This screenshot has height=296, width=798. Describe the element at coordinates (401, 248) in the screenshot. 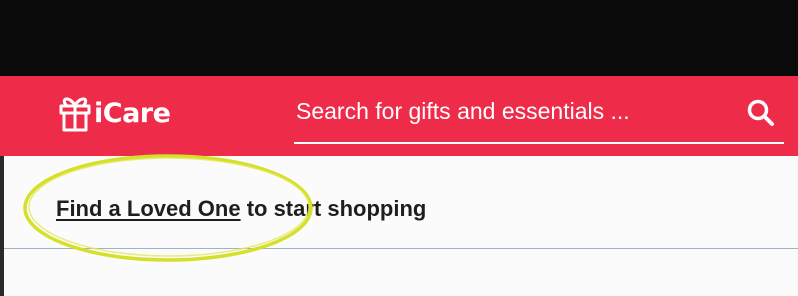

I see `content-divider` at that location.